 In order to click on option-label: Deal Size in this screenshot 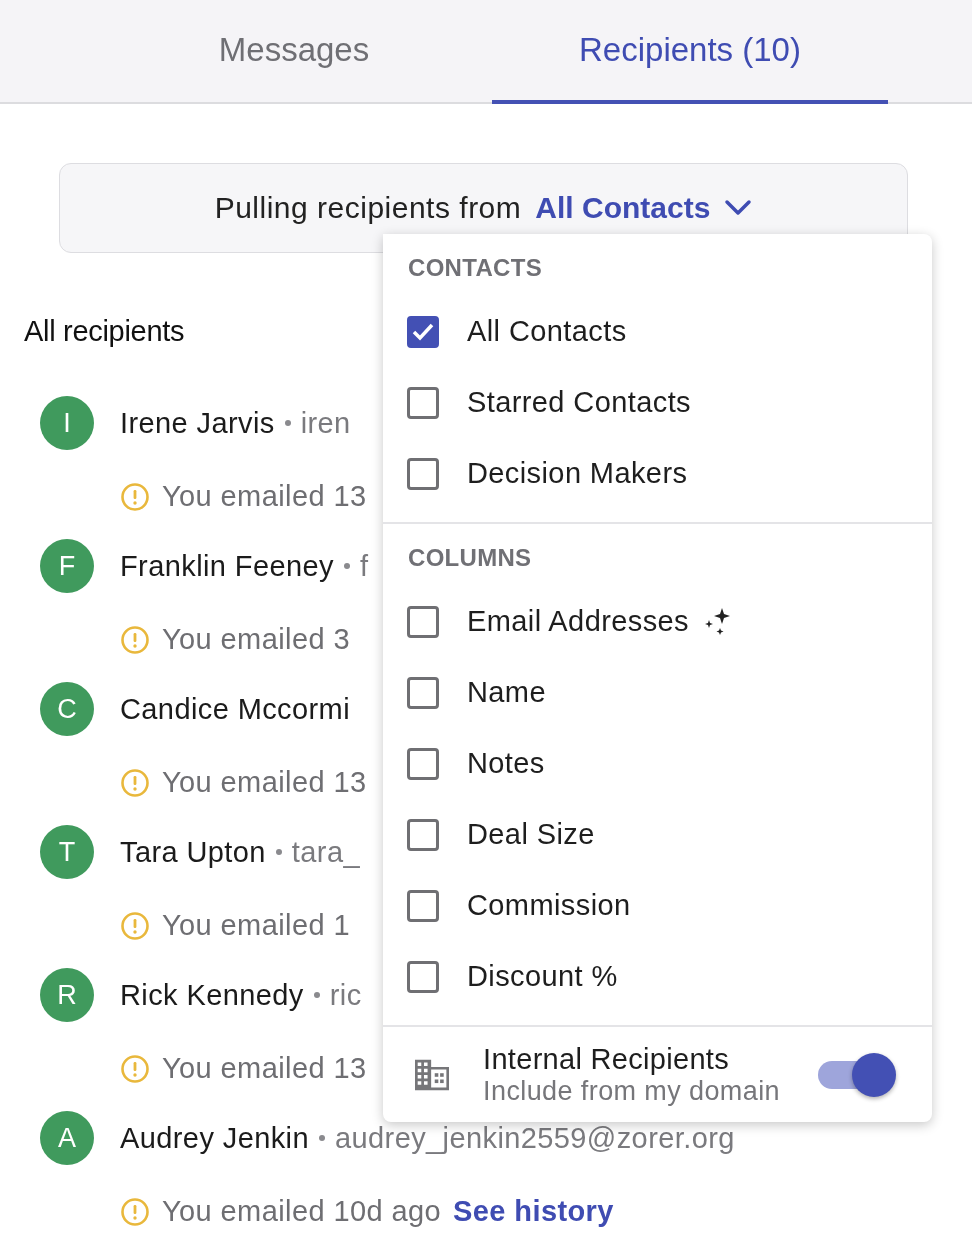, I will do `click(531, 834)`.